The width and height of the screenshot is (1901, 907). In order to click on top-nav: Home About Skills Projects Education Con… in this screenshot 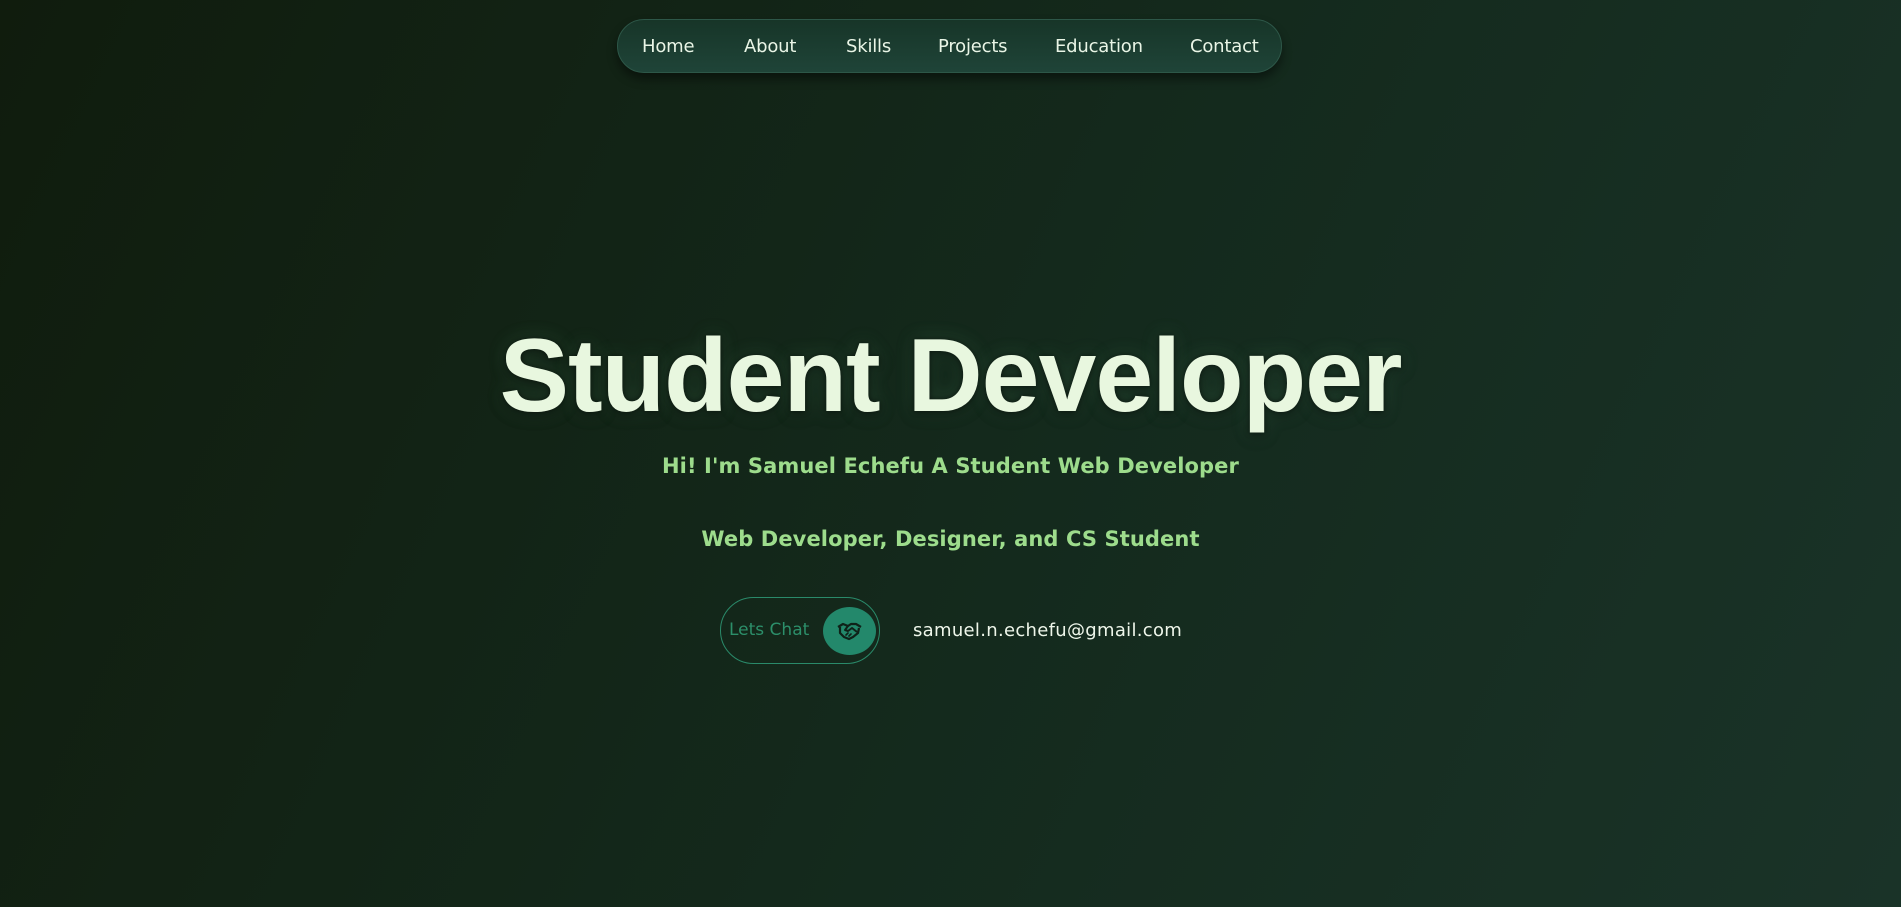, I will do `click(949, 46)`.